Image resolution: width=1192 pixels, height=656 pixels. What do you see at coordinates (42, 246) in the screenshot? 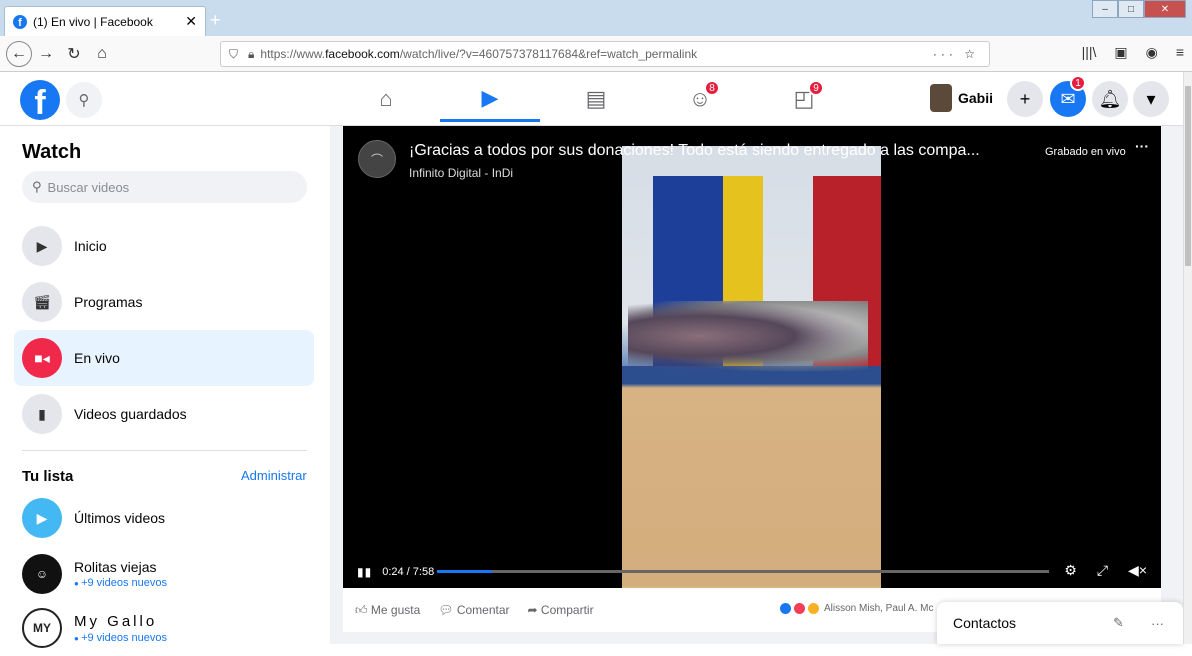
I see `watch-home-icon: ▶` at bounding box center [42, 246].